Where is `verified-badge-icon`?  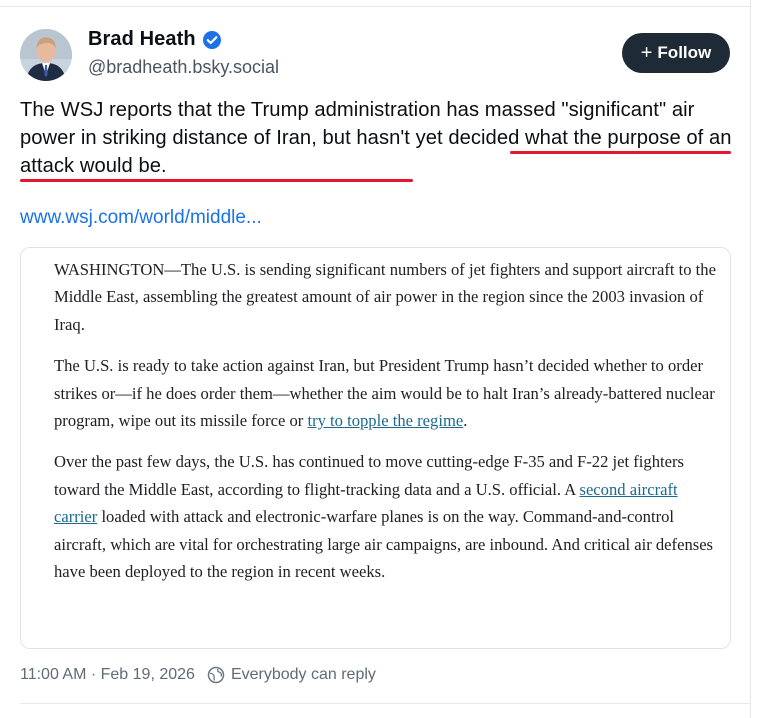 verified-badge-icon is located at coordinates (212, 40).